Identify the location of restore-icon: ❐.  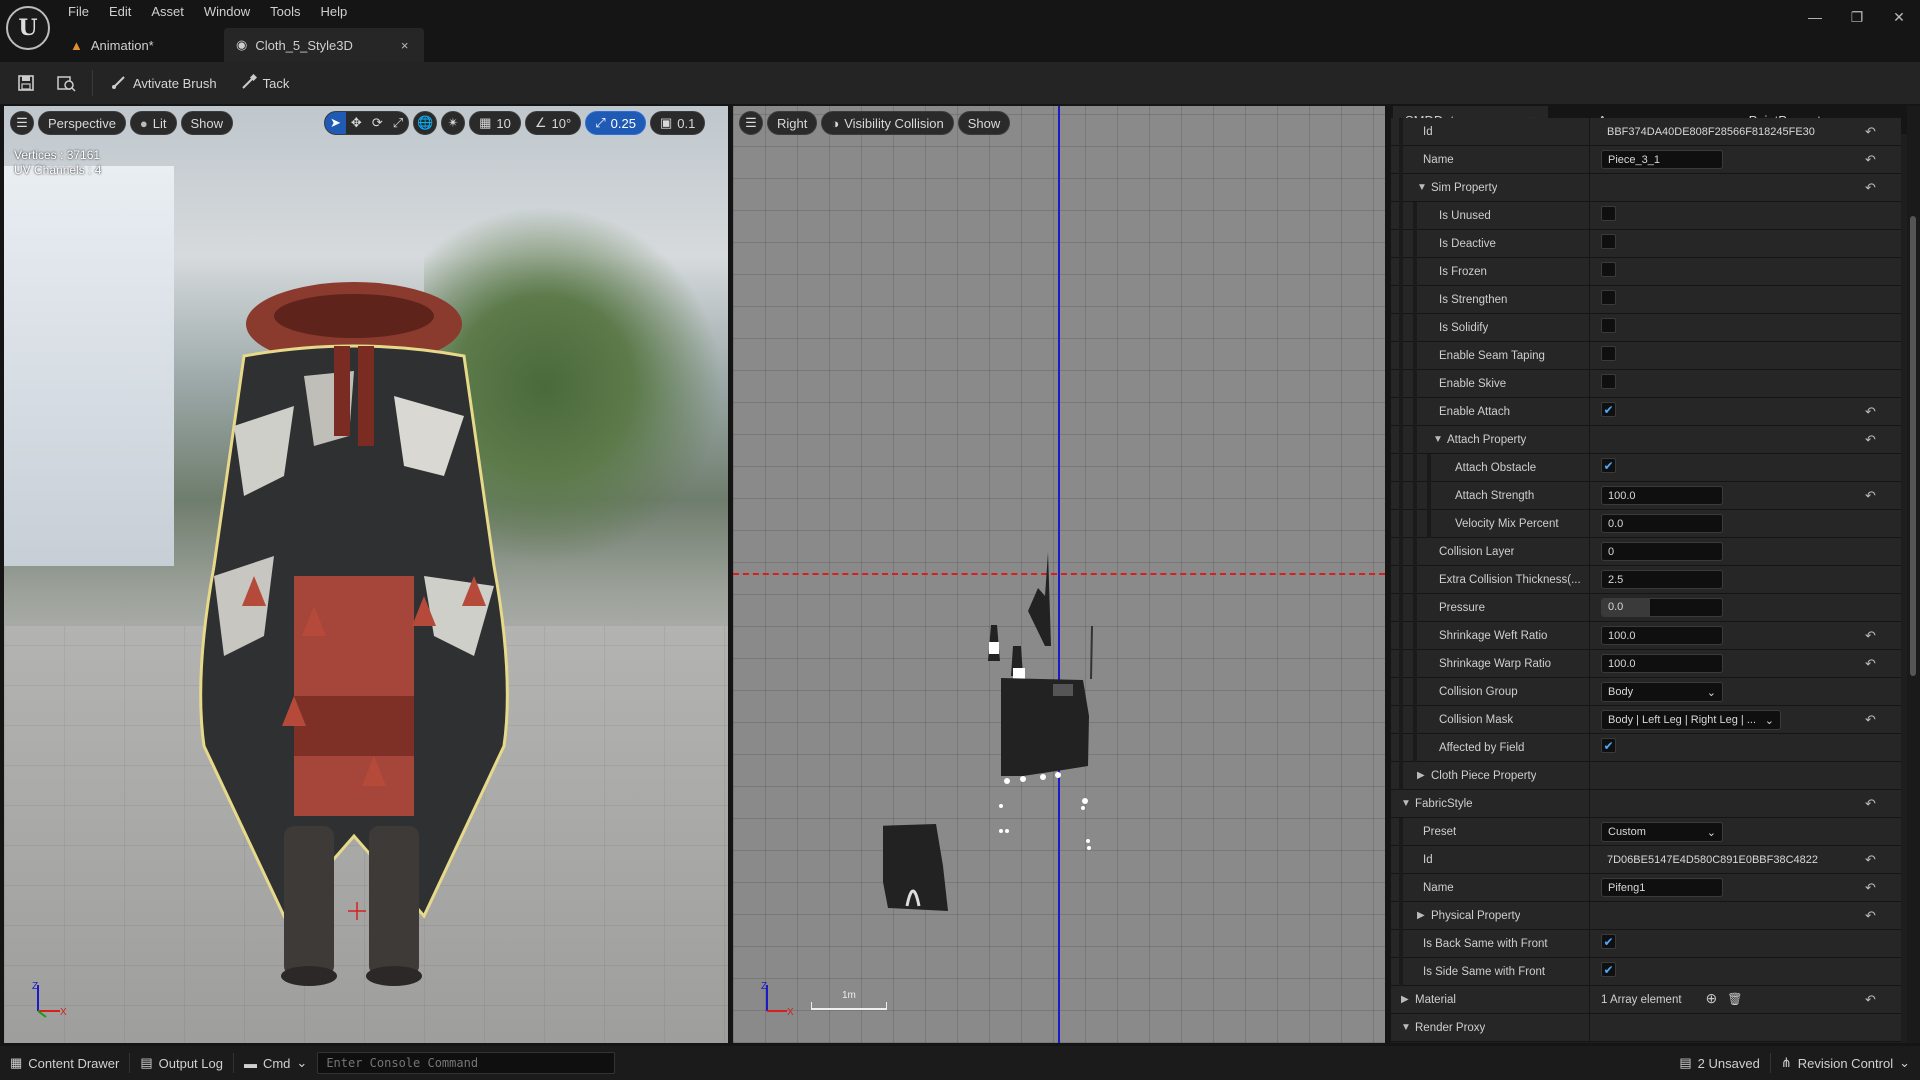
(1857, 17).